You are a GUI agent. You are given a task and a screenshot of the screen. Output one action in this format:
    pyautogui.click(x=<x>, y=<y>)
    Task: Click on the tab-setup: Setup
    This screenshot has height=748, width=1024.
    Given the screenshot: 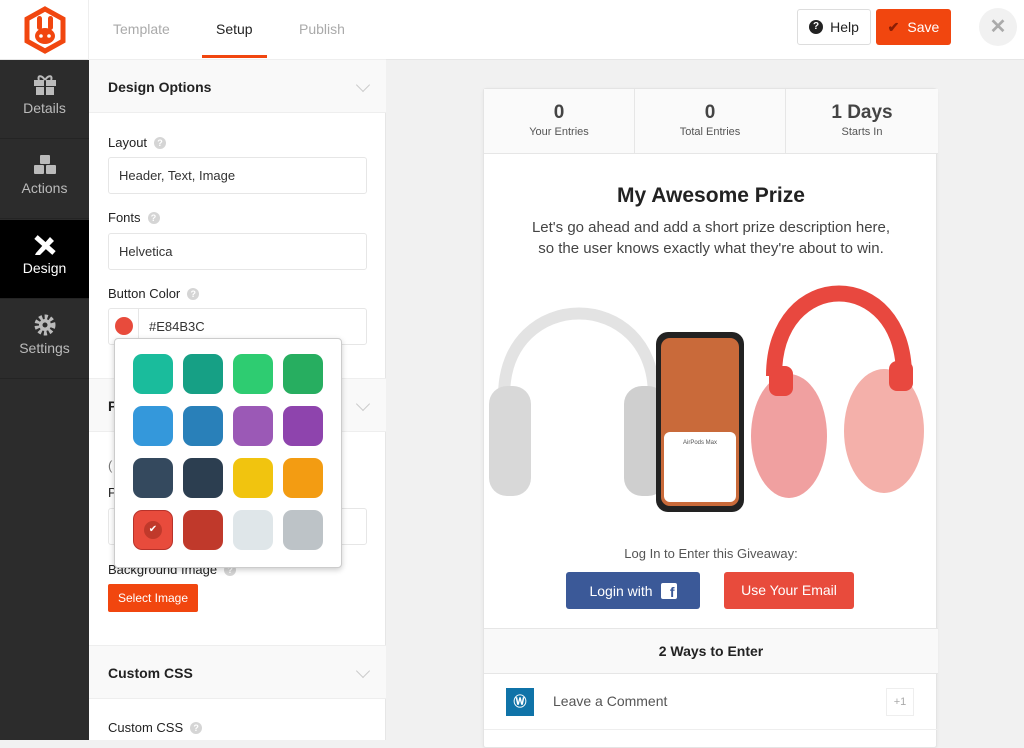 What is the action you would take?
    pyautogui.click(x=234, y=30)
    